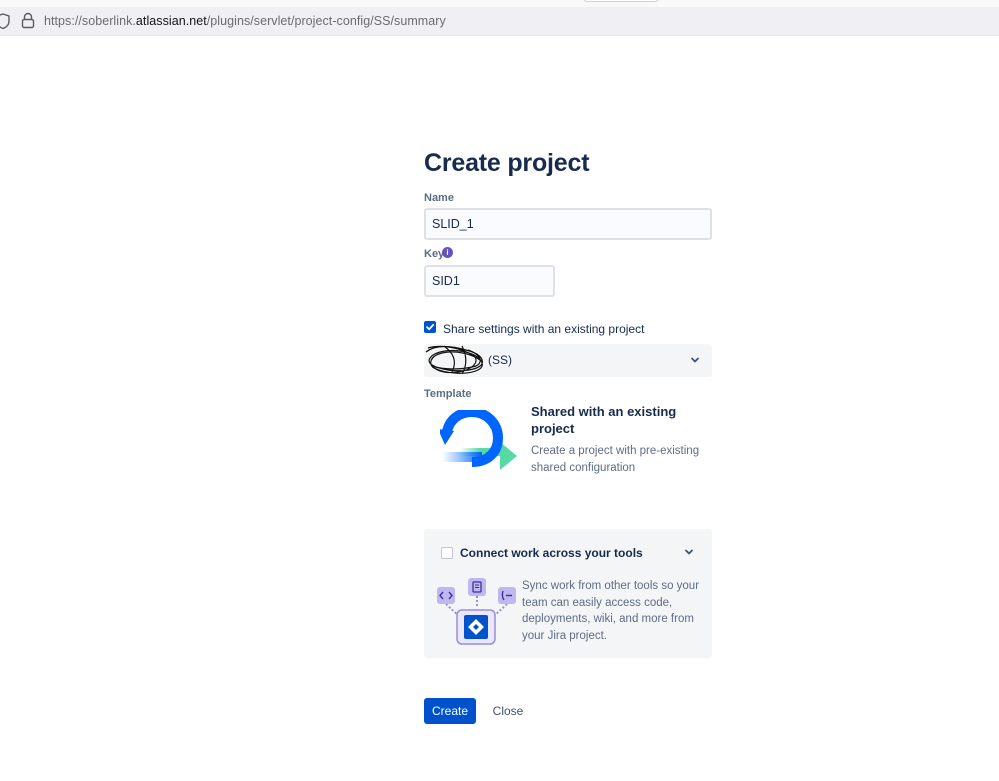 Image resolution: width=999 pixels, height=781 pixels. What do you see at coordinates (434, 254) in the screenshot?
I see `key-label: Key` at bounding box center [434, 254].